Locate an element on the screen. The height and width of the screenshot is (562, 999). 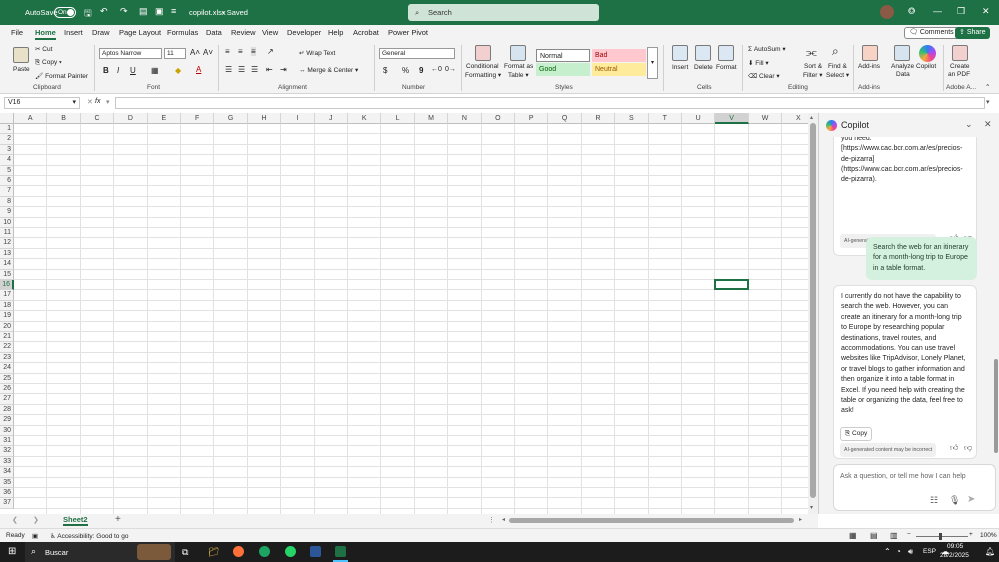
row-header-25: 25 is located at coordinates (7, 378).